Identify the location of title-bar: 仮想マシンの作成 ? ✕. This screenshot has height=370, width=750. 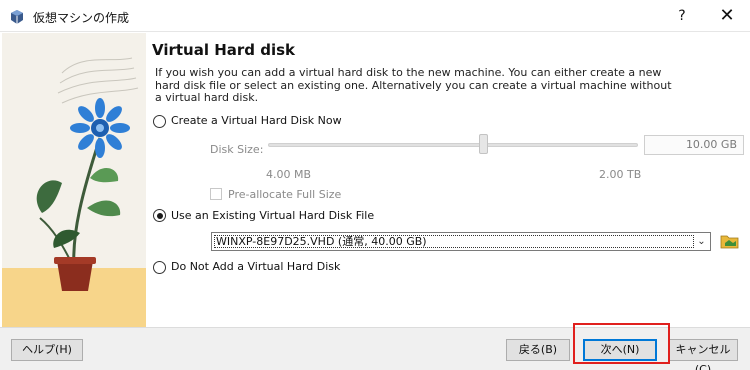
(375, 16).